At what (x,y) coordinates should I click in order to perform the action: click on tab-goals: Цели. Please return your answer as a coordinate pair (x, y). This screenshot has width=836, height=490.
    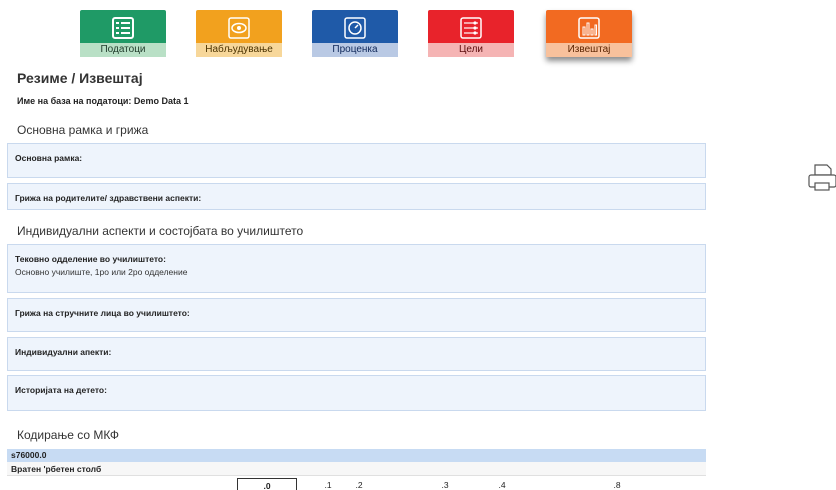
    Looking at the image, I should click on (471, 33).